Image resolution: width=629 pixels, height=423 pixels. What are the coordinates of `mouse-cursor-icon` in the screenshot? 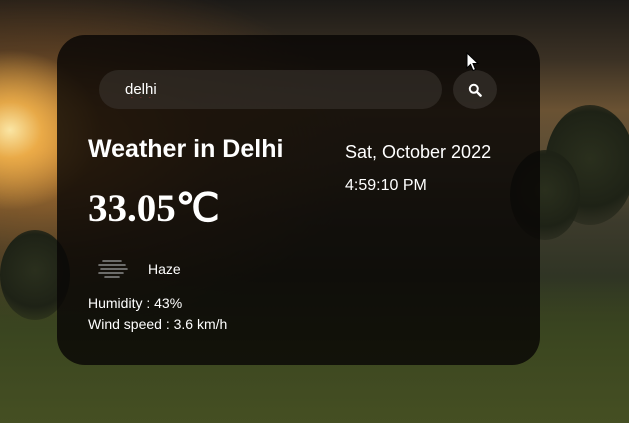 It's located at (473, 62).